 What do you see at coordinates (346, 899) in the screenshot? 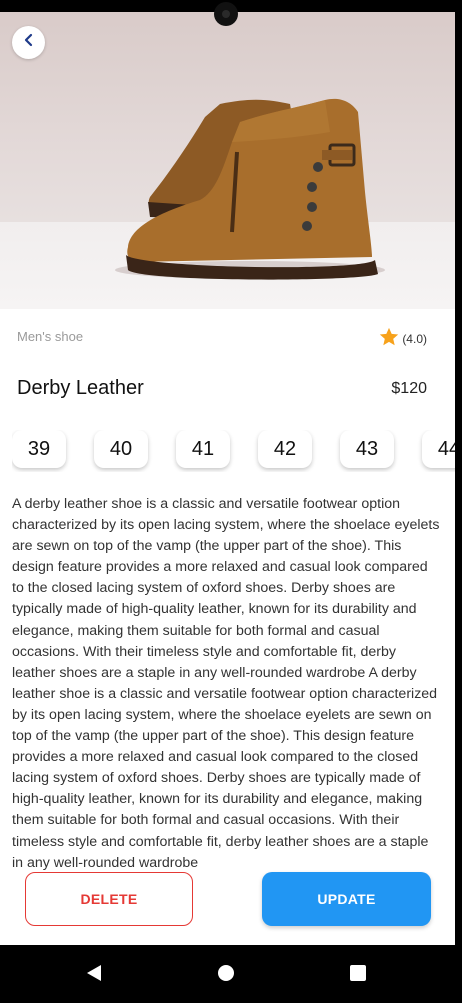
I see `update-button: UPDATE` at bounding box center [346, 899].